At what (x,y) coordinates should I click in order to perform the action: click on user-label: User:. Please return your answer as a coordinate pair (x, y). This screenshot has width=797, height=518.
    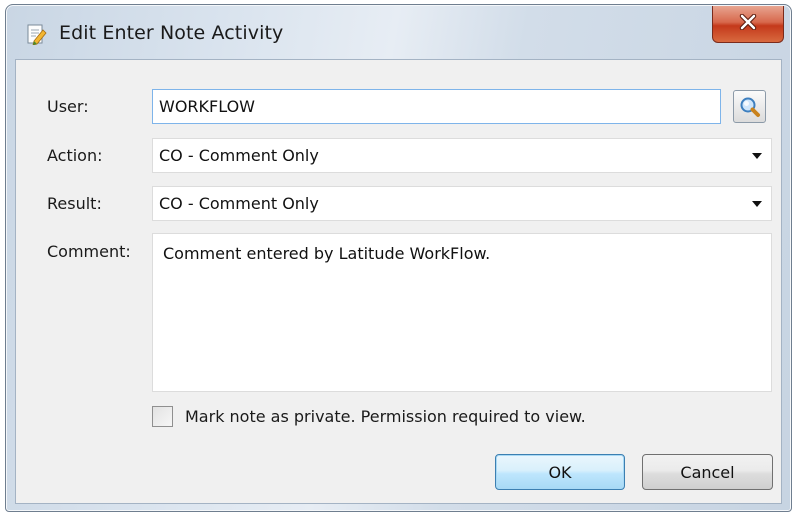
    Looking at the image, I should click on (68, 106).